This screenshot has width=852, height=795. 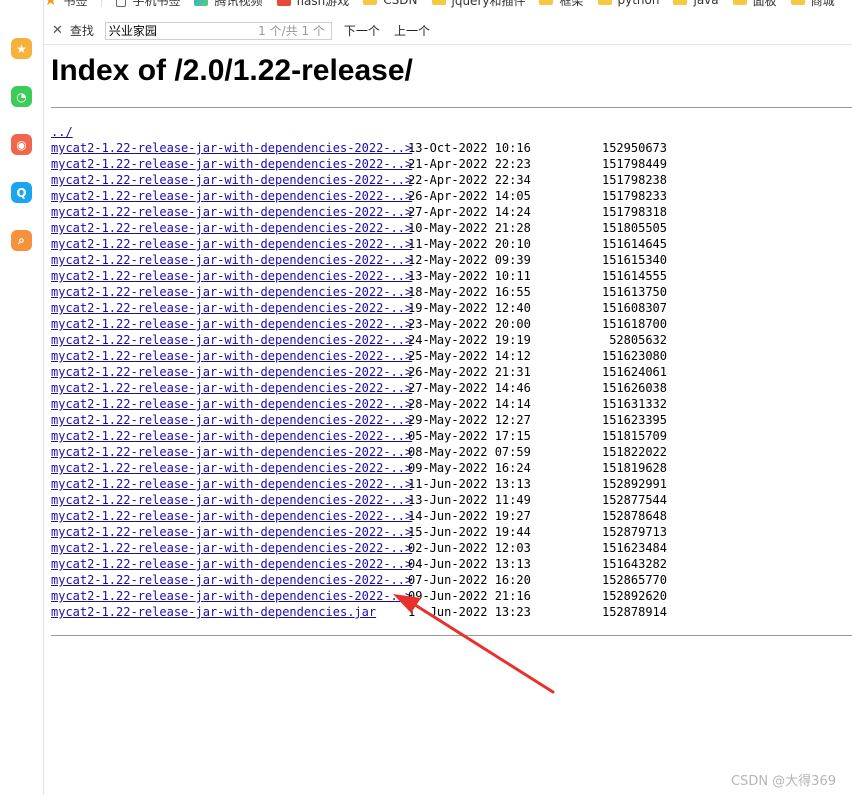 What do you see at coordinates (412, 30) in the screenshot?
I see `find-prev-button: 上一个` at bounding box center [412, 30].